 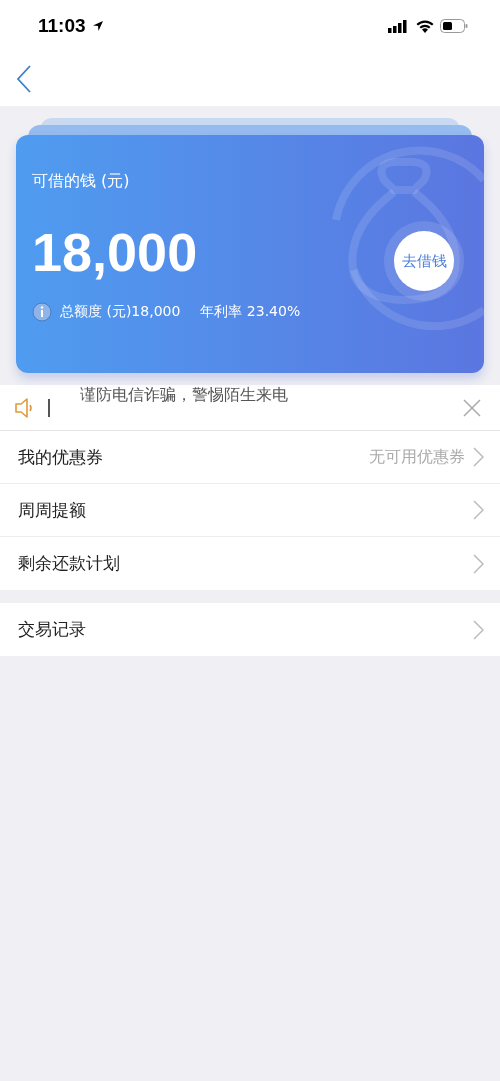 I want to click on back-icon, so click(x=24, y=79).